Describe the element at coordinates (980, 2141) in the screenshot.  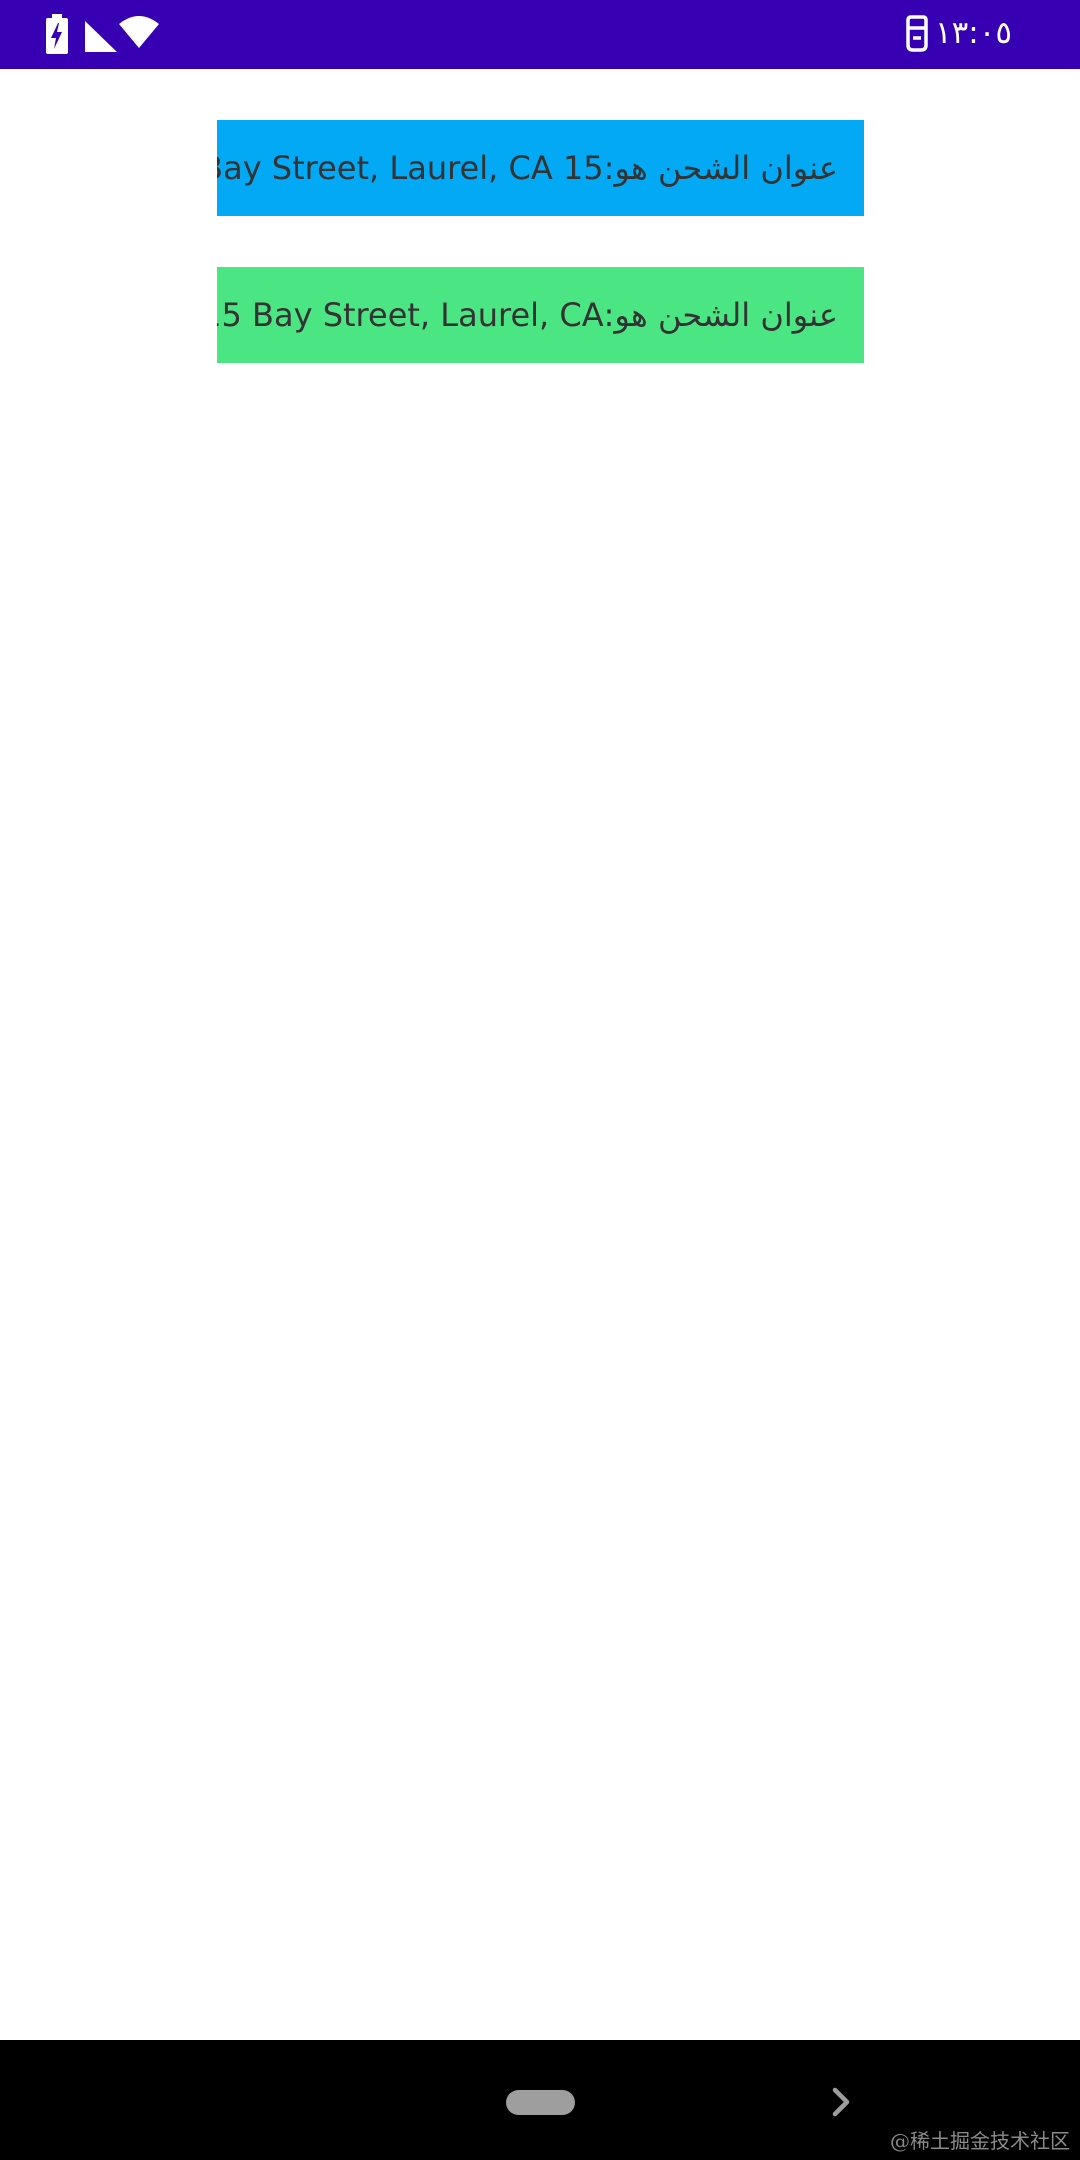
I see `watermark: @稀土掘金技术社区` at that location.